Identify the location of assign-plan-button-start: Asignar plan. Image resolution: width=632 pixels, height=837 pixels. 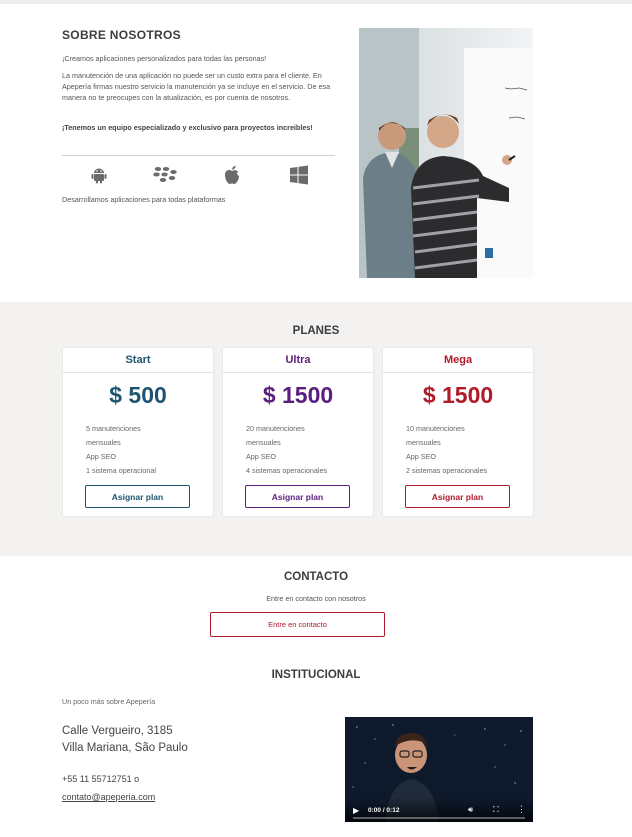
(137, 496).